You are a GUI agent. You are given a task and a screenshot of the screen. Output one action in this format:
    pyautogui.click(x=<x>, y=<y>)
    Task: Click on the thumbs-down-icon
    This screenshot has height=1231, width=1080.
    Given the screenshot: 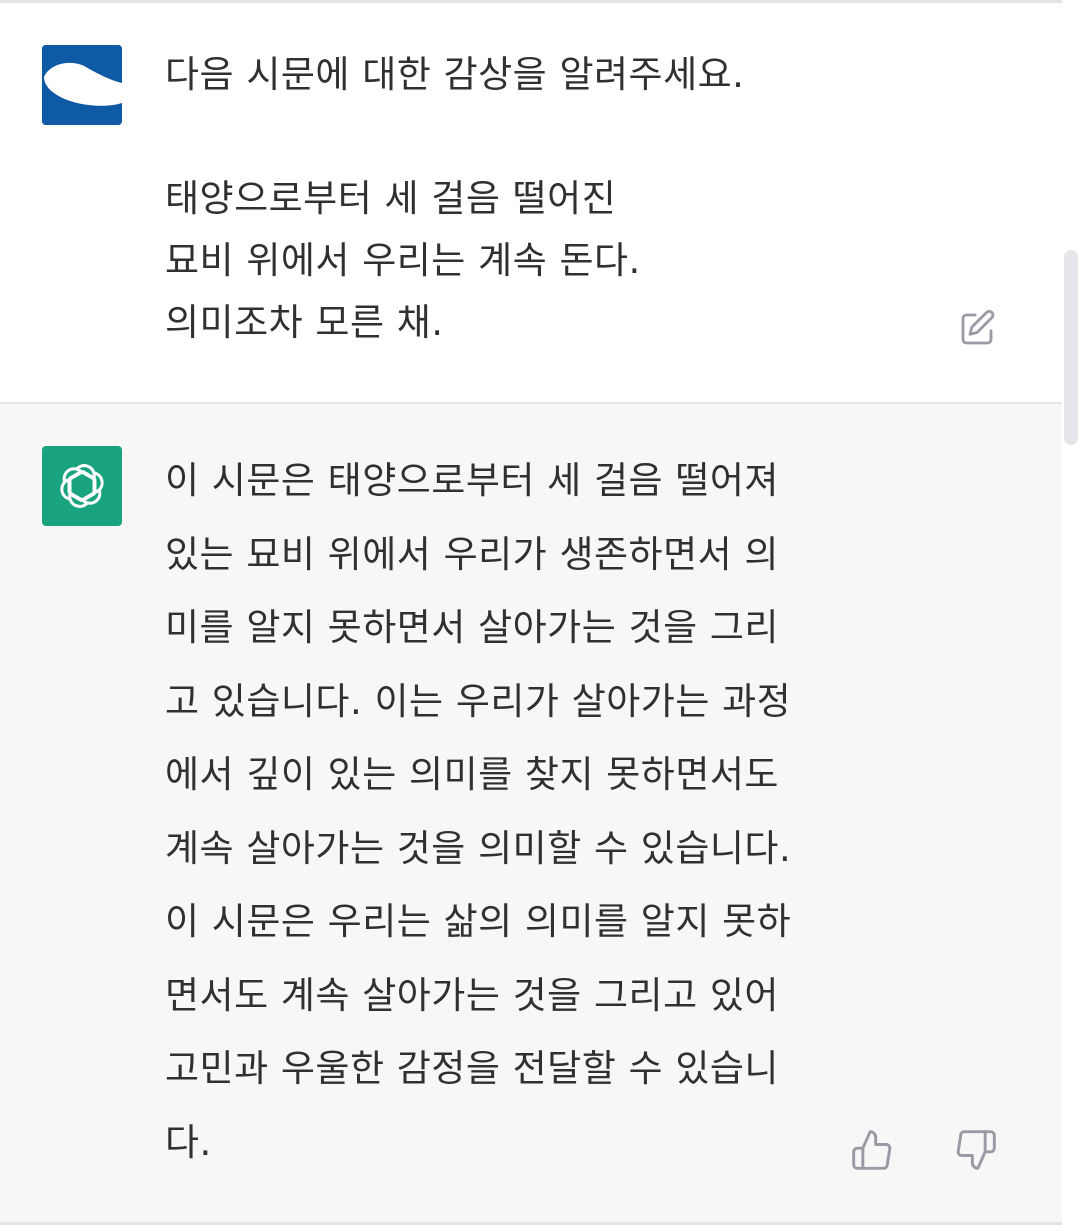 What is the action you would take?
    pyautogui.click(x=976, y=1150)
    